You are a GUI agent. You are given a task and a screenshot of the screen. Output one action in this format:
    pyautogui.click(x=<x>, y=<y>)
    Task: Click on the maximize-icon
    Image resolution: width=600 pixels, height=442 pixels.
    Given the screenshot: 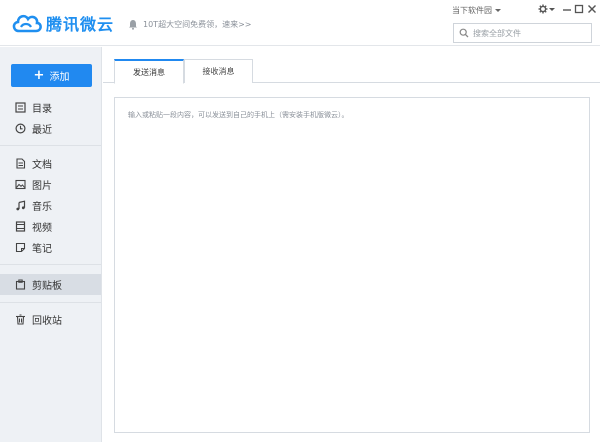 What is the action you would take?
    pyautogui.click(x=579, y=9)
    